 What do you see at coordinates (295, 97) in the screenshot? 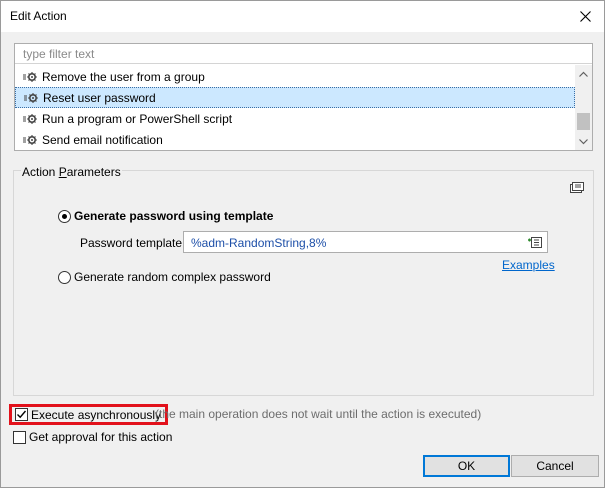
I see `list-item-selected: Reset user password` at bounding box center [295, 97].